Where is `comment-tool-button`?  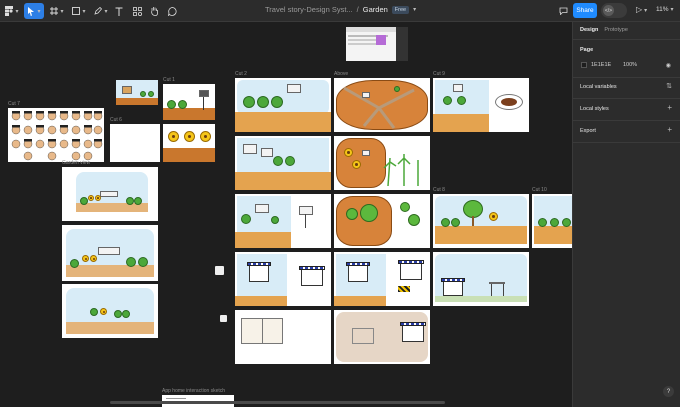 comment-tool-button is located at coordinates (172, 11).